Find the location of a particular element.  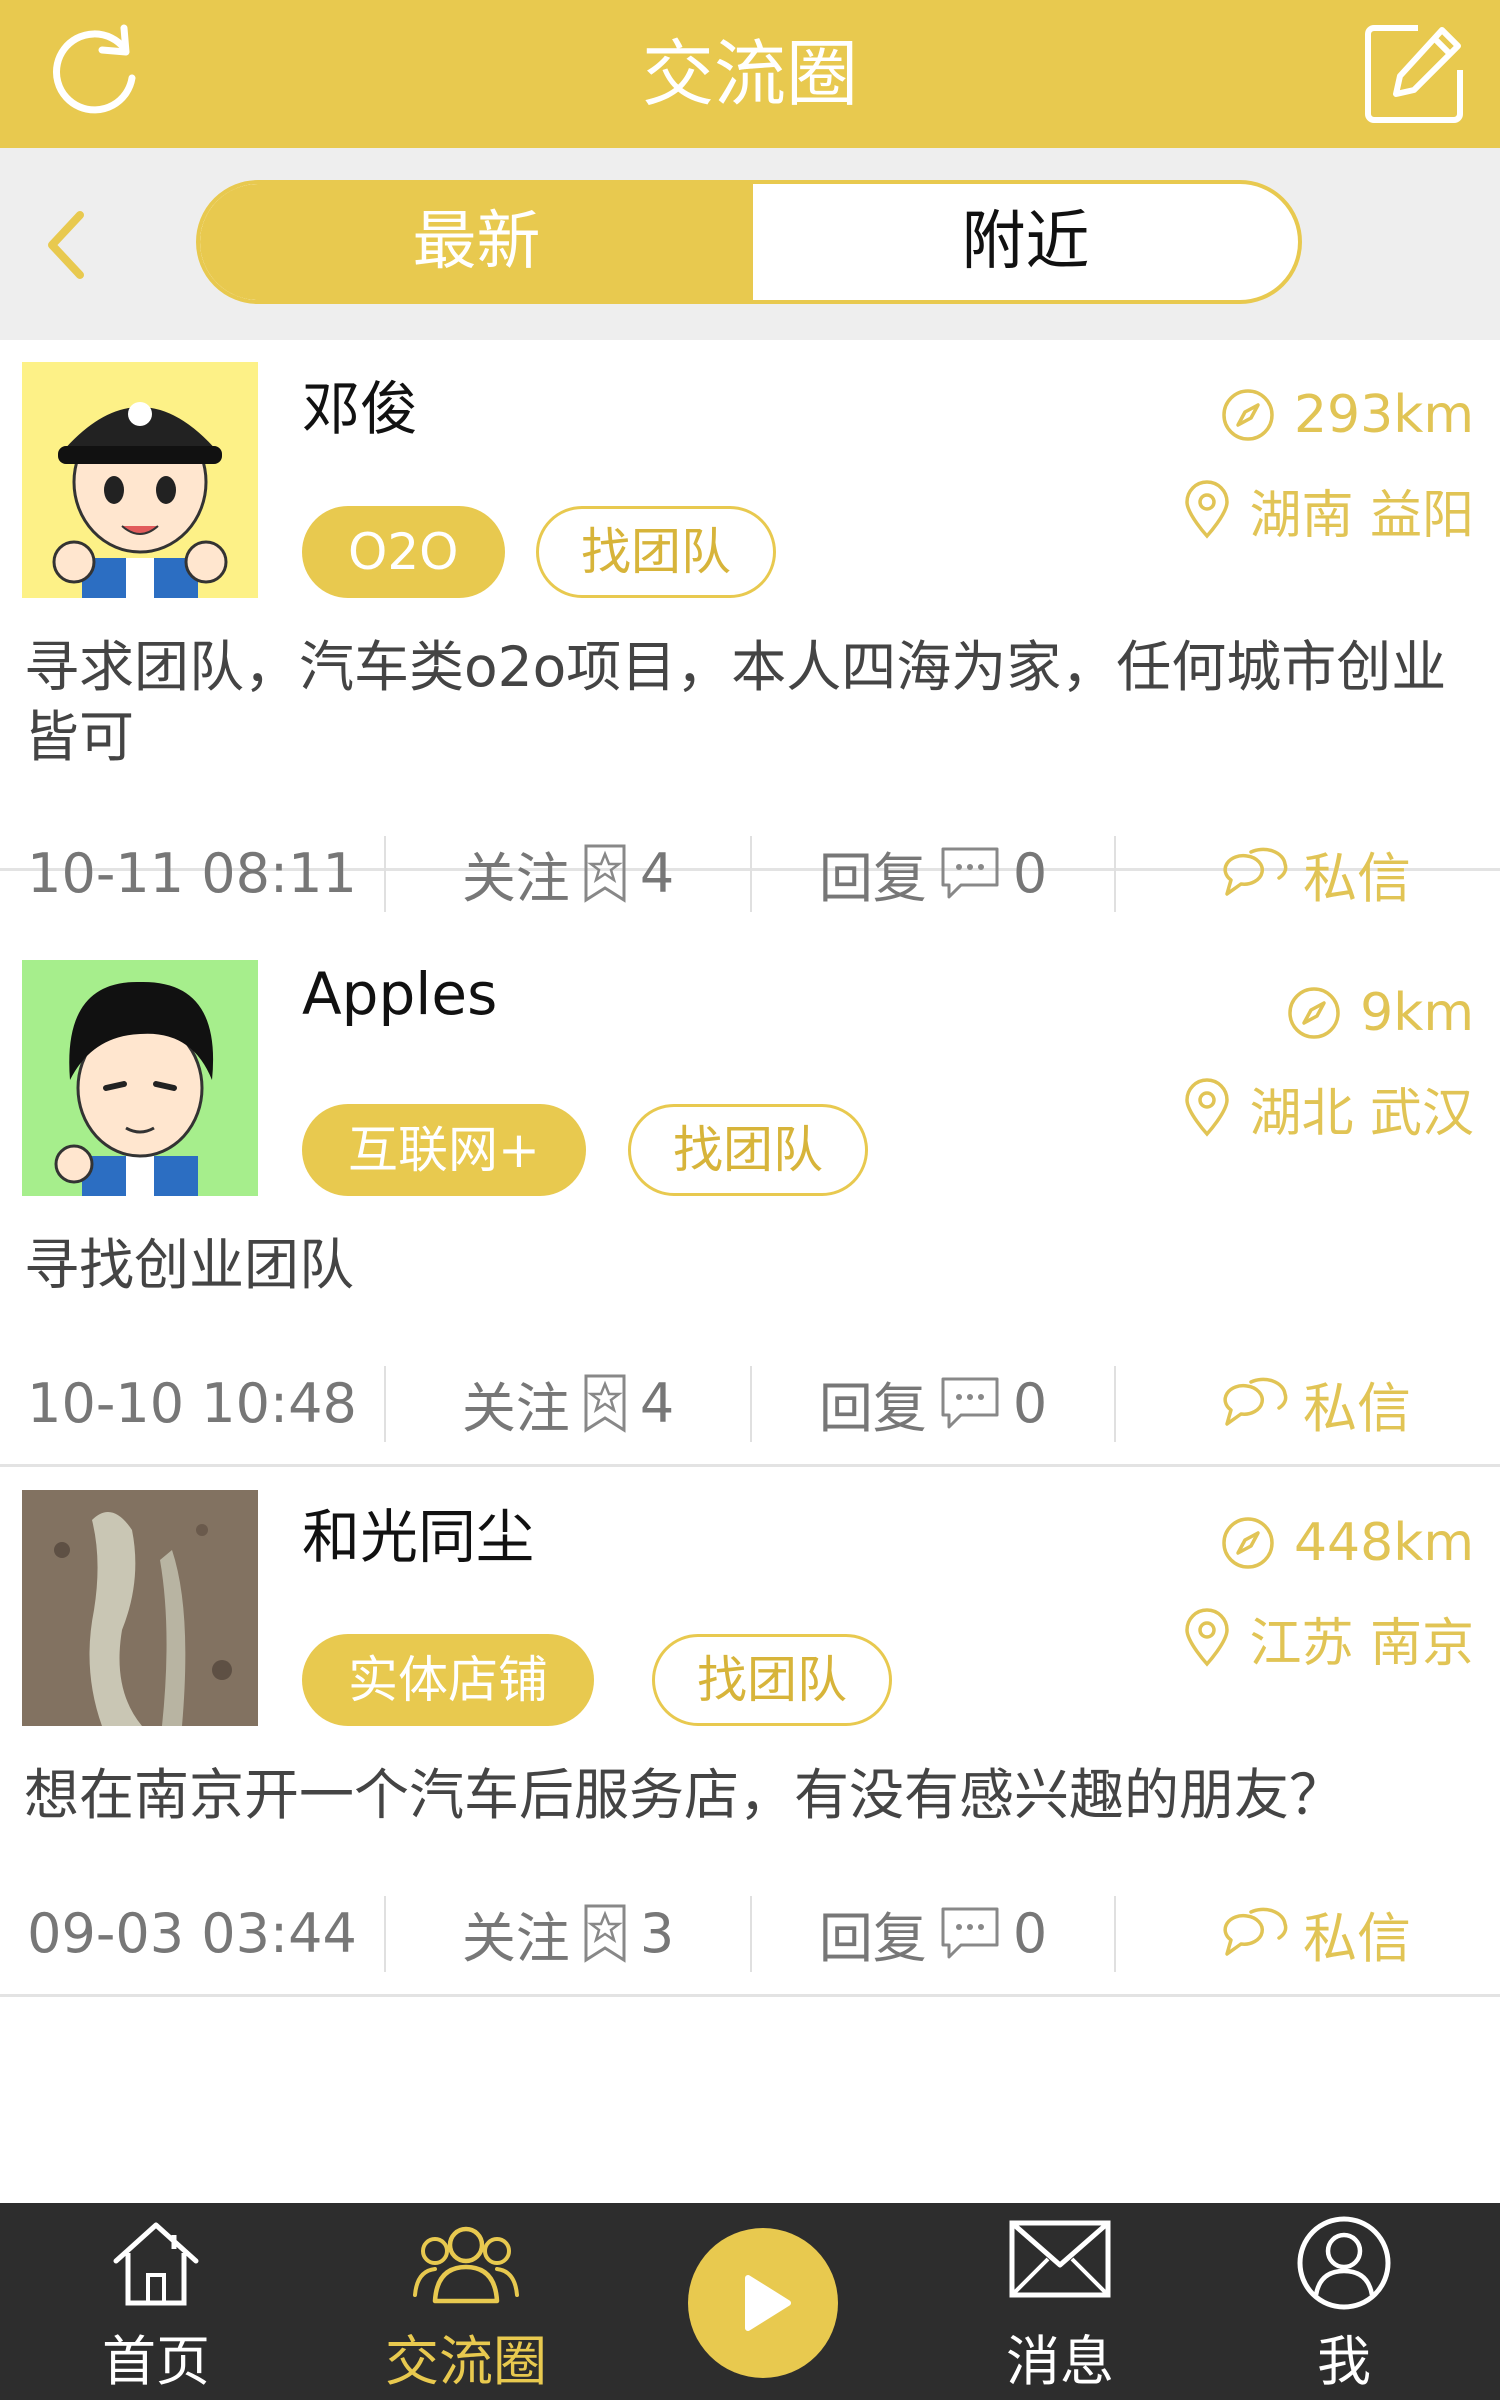

post-content: 寻找创业团队 is located at coordinates (754, 1265).